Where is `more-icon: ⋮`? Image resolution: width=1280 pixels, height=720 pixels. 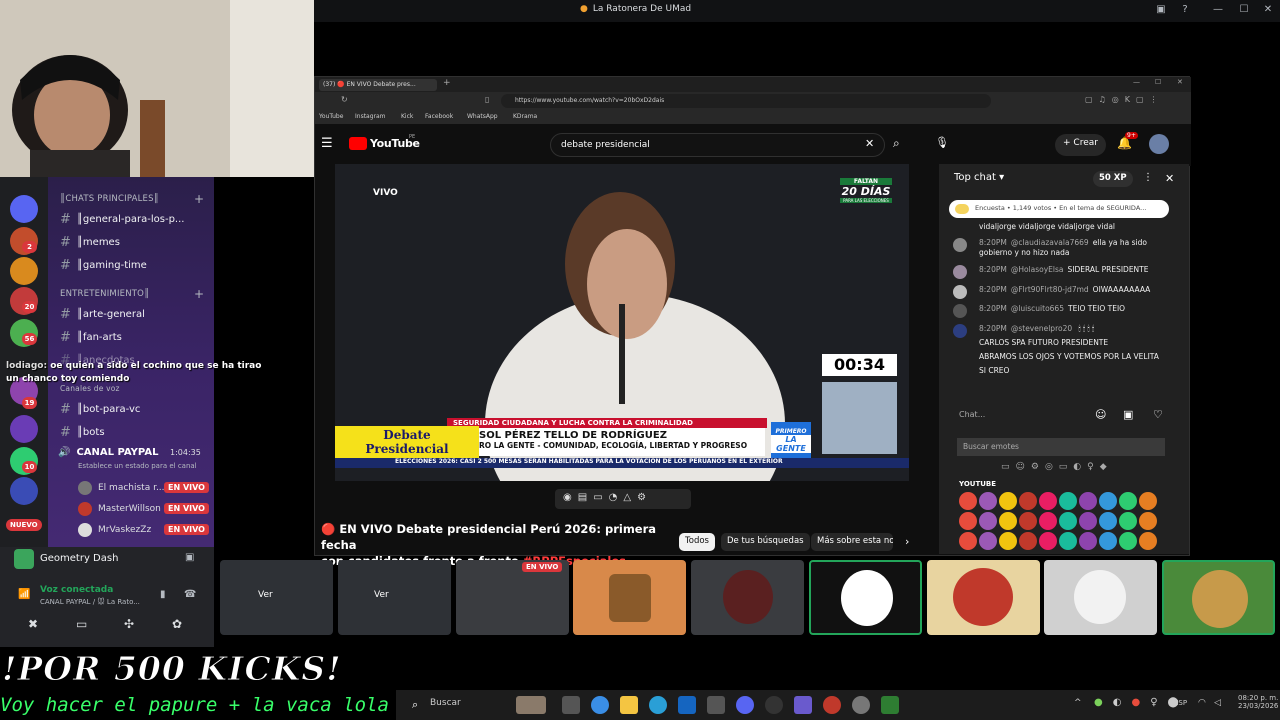
more-icon: ⋮ is located at coordinates (1148, 177).